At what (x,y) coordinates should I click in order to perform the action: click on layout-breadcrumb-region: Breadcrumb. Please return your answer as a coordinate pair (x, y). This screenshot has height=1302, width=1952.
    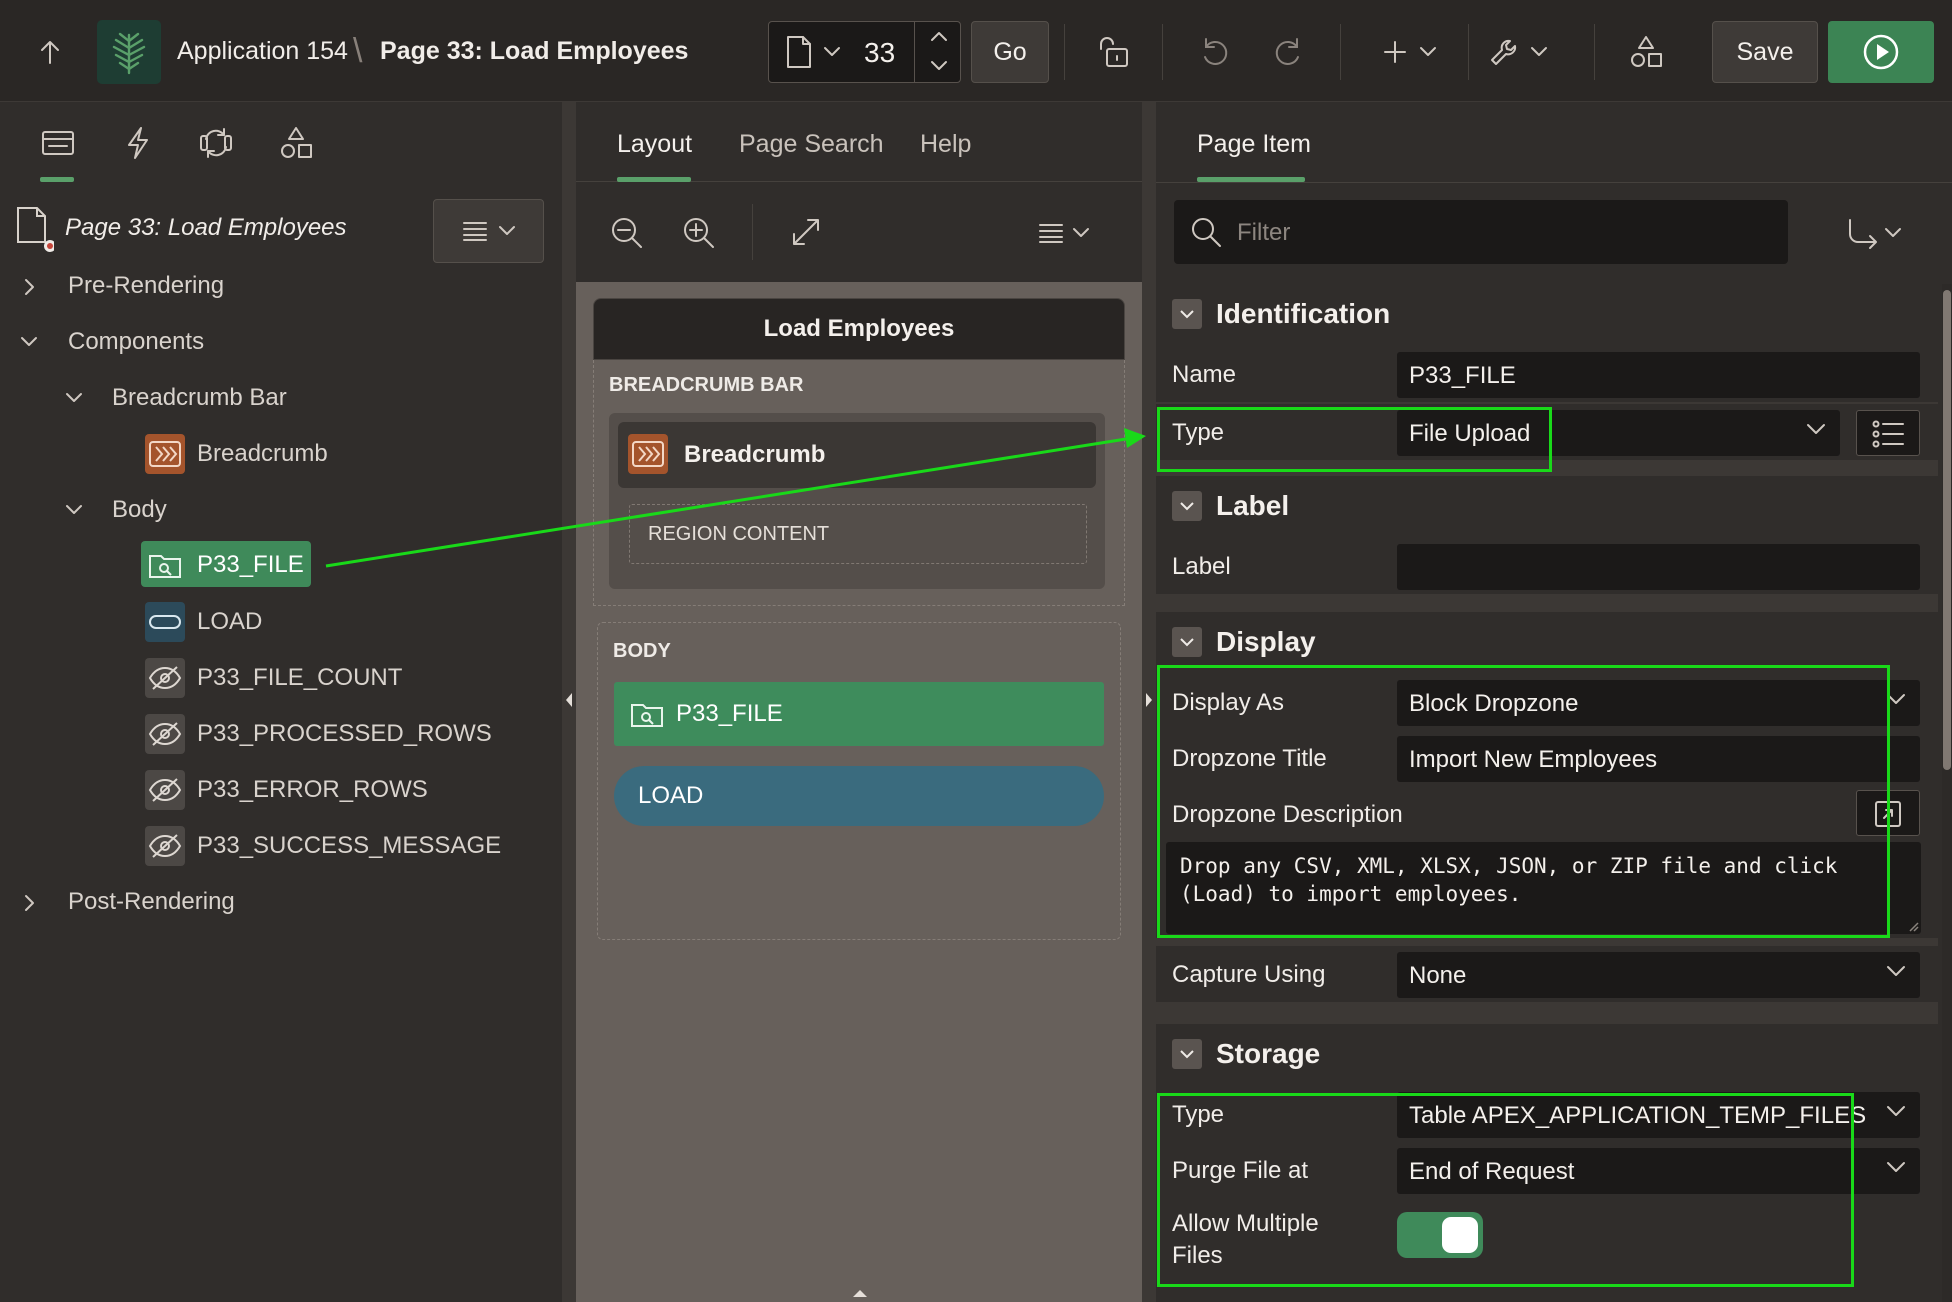
    Looking at the image, I should click on (857, 455).